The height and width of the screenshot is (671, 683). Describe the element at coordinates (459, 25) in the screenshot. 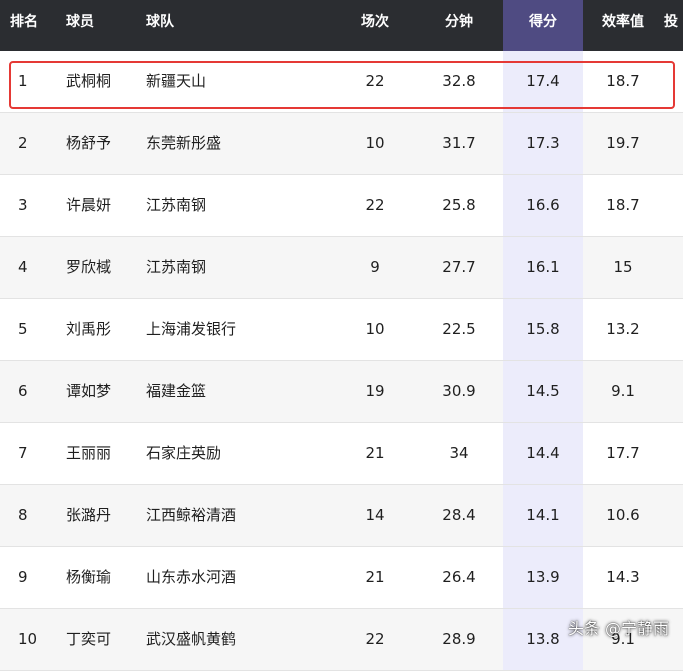

I see `header-minutes: 分钟` at that location.